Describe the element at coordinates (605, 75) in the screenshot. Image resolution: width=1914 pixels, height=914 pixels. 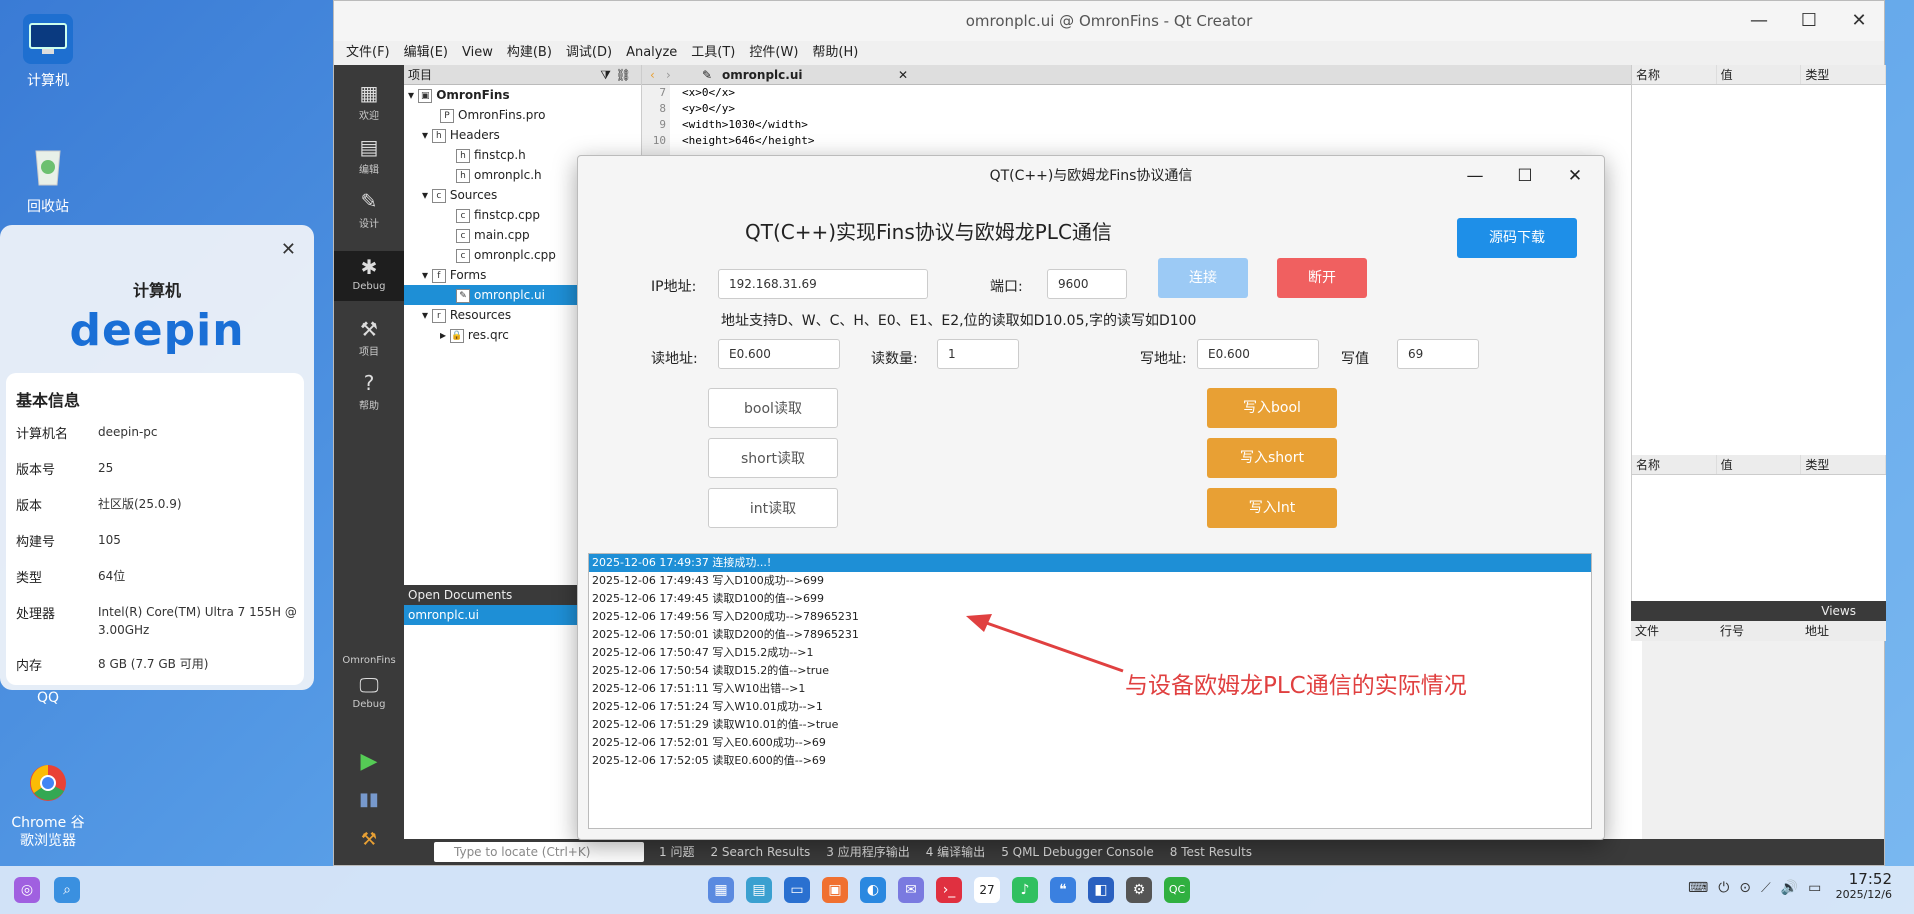
I see `filter-icon: ⧩` at that location.